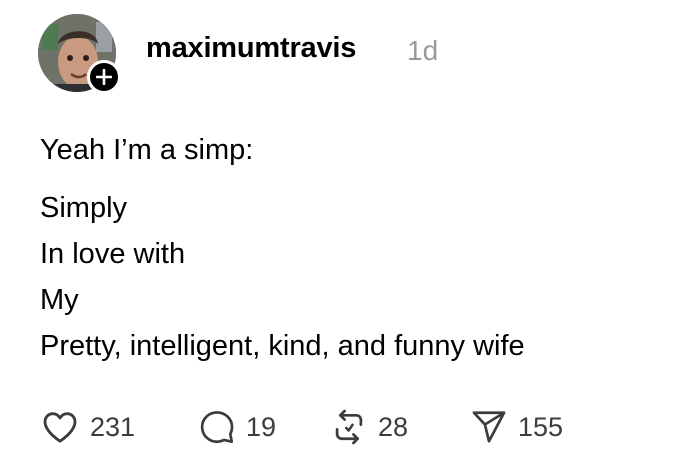 The width and height of the screenshot is (682, 468). I want to click on repost-count: 28, so click(393, 426).